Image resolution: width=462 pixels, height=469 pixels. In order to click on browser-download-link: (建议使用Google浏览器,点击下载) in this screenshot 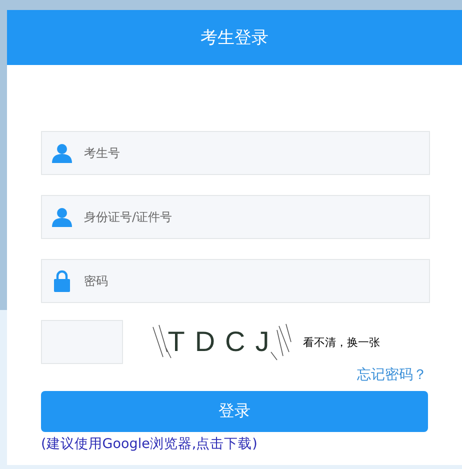, I will do `click(235, 444)`.